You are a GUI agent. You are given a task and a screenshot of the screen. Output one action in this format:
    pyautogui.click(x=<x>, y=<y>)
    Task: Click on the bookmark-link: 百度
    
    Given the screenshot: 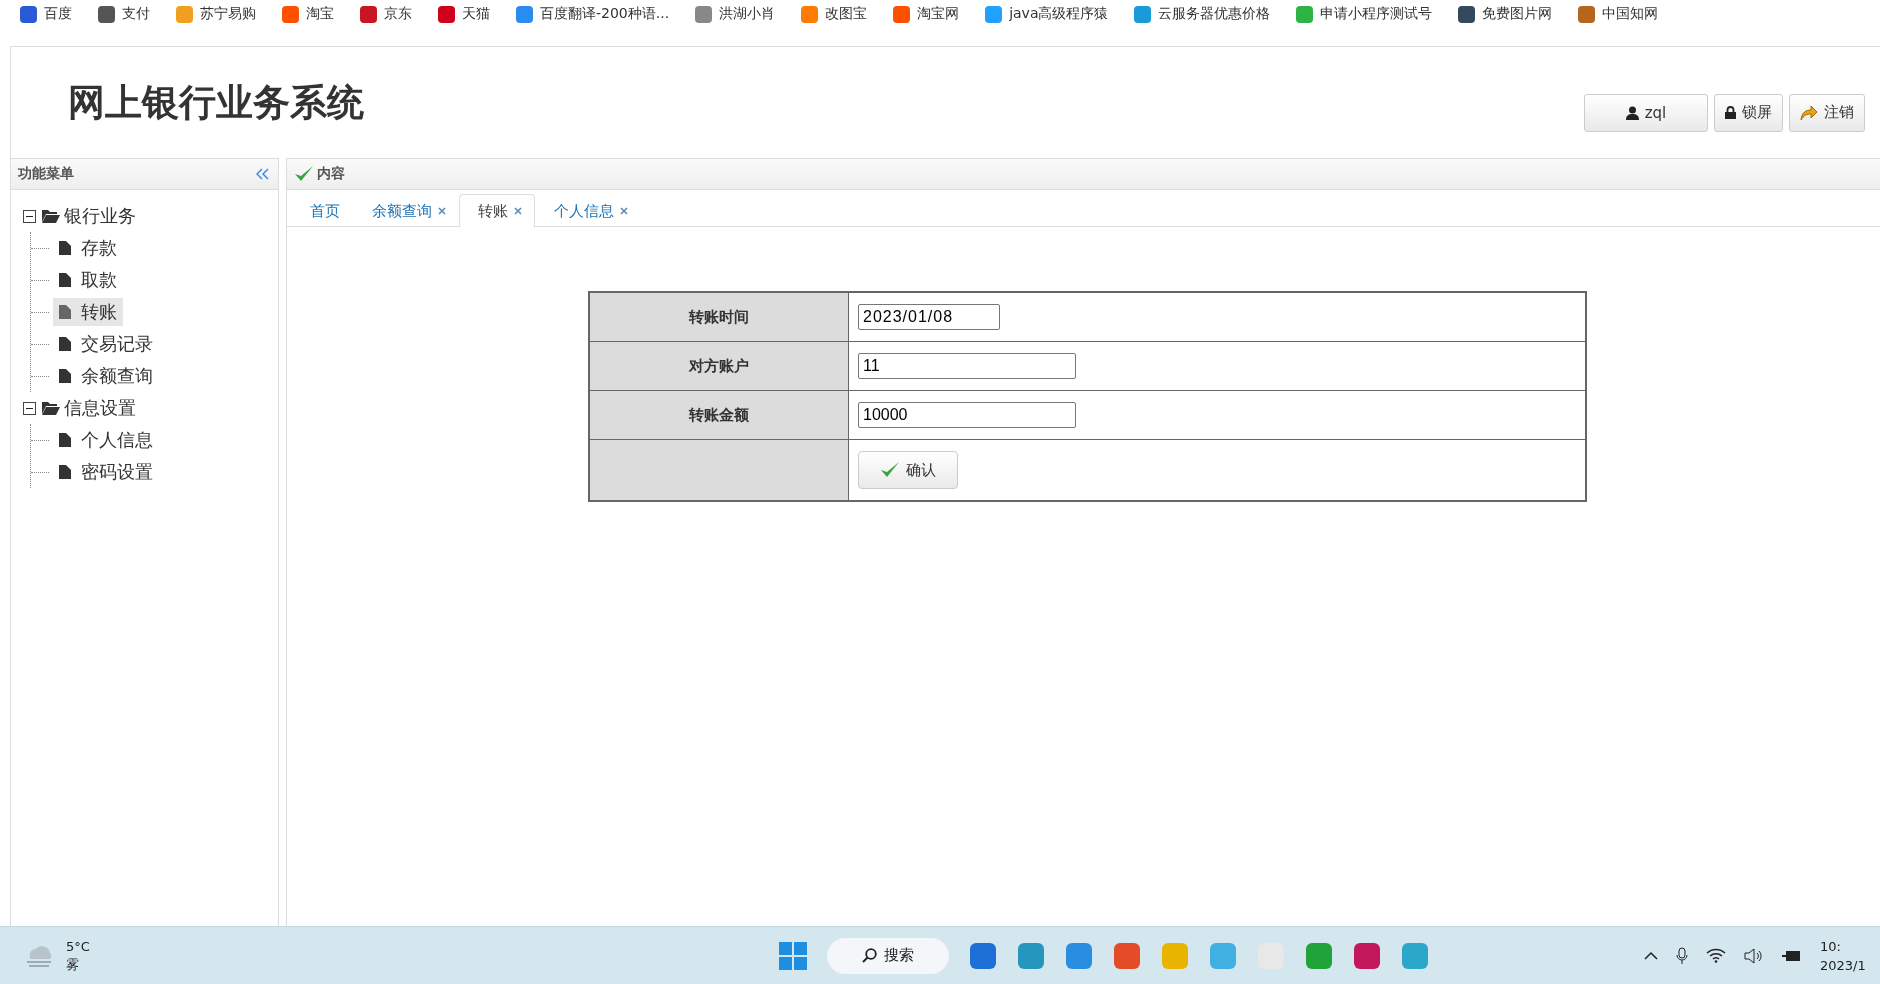 What is the action you would take?
    pyautogui.click(x=46, y=14)
    